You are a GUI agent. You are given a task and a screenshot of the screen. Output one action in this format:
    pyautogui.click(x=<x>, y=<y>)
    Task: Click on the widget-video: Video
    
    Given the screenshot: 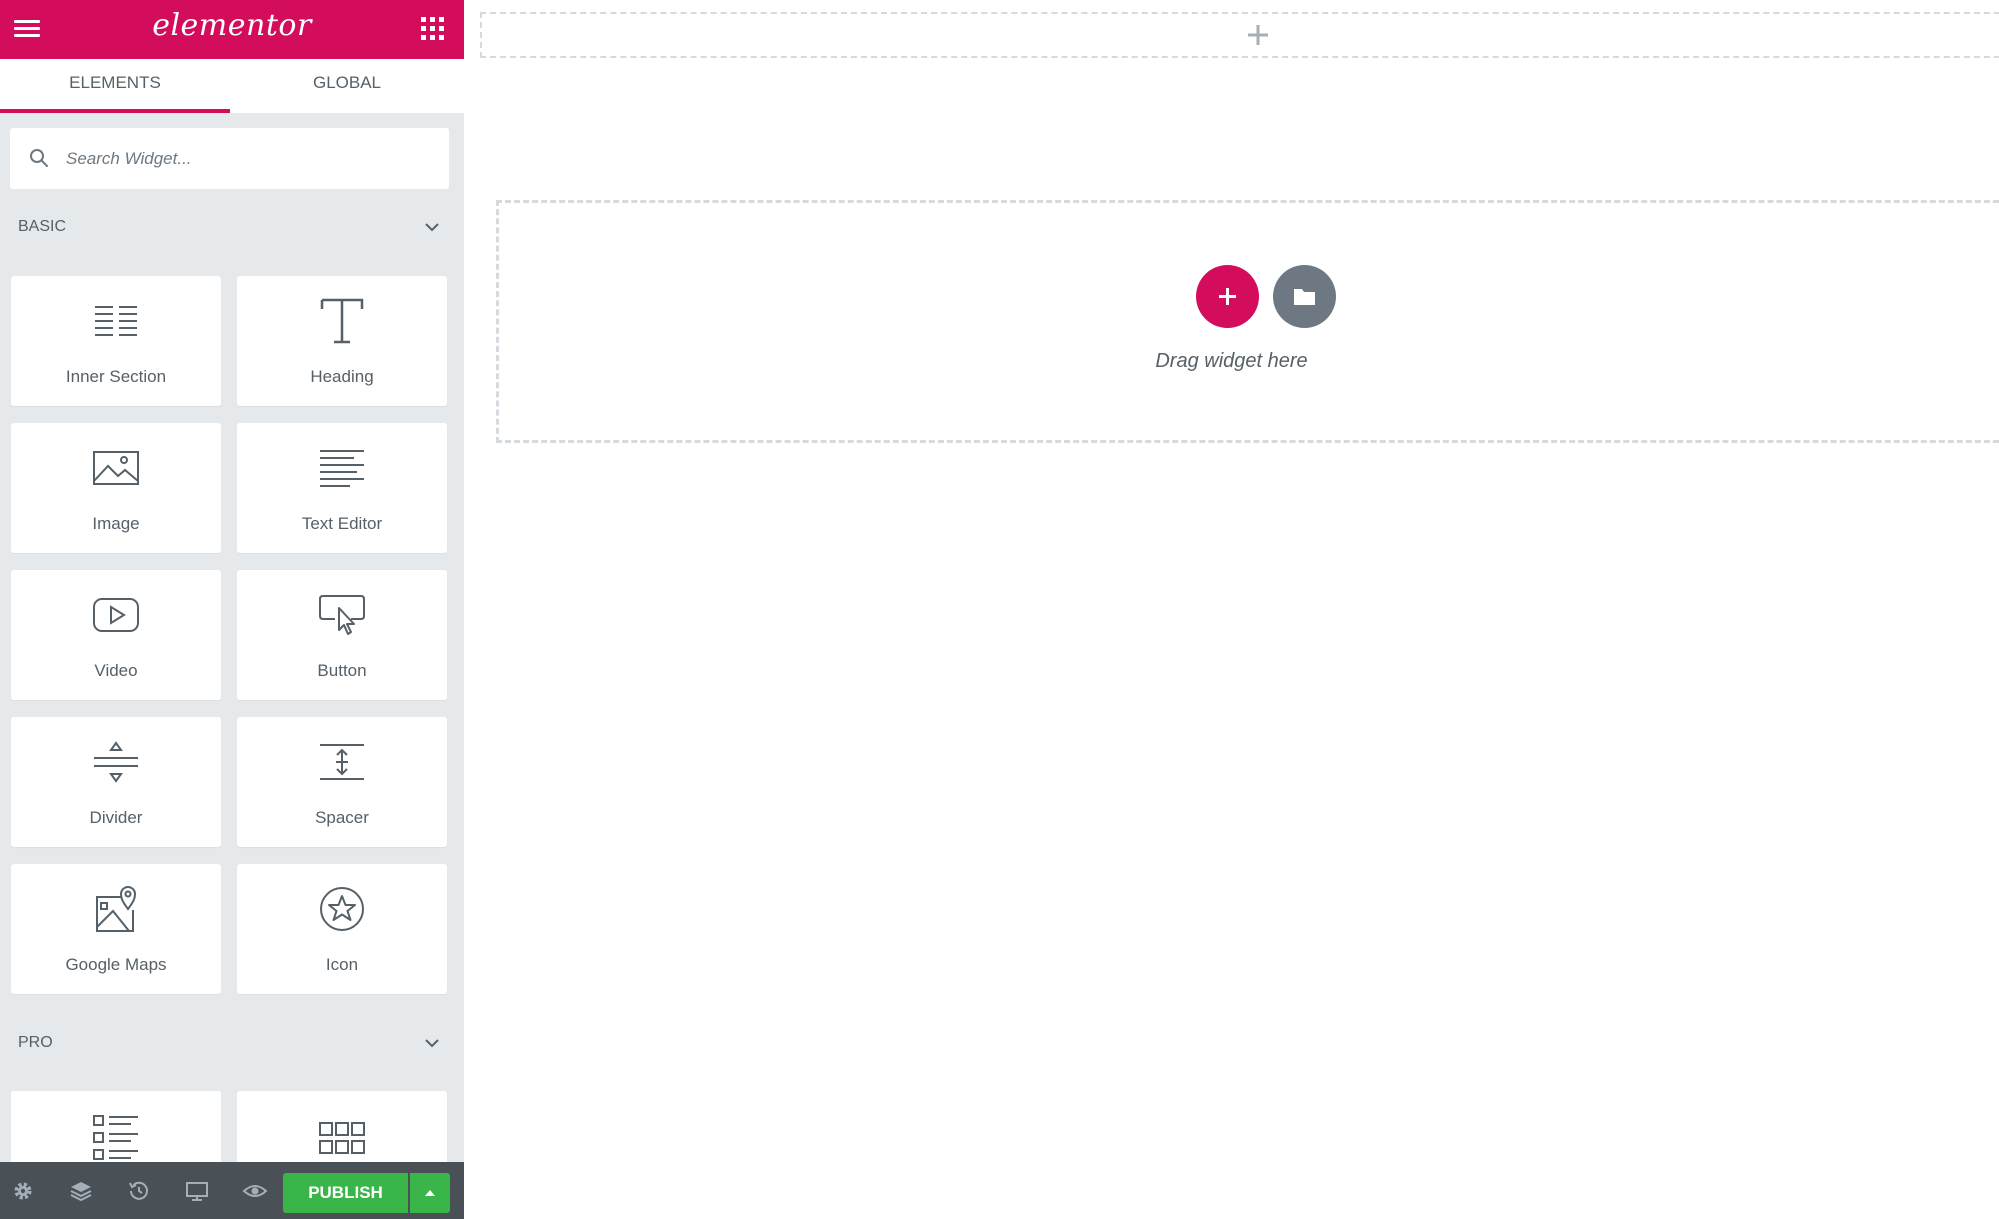 What is the action you would take?
    pyautogui.click(x=116, y=635)
    